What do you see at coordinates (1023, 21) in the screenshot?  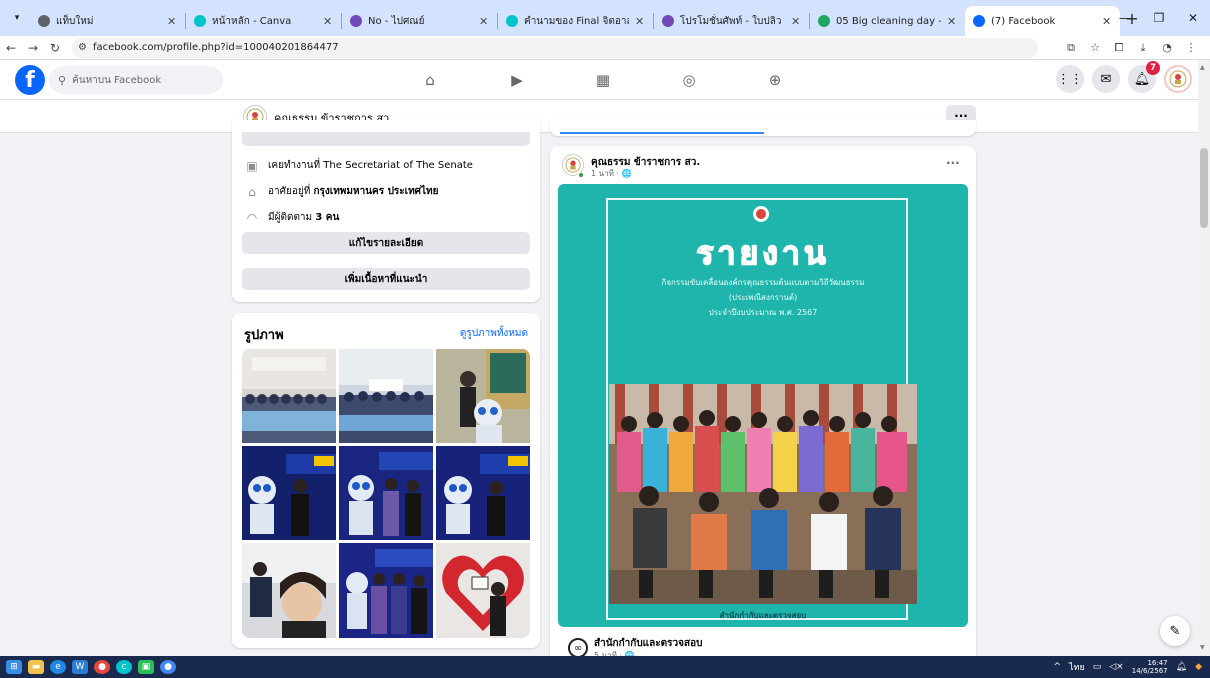 I see `tab-title: (7) Facebook` at bounding box center [1023, 21].